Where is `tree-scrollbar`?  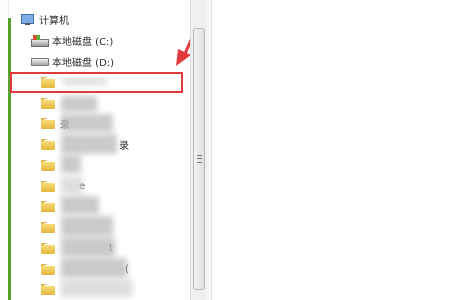
tree-scrollbar is located at coordinates (199, 150).